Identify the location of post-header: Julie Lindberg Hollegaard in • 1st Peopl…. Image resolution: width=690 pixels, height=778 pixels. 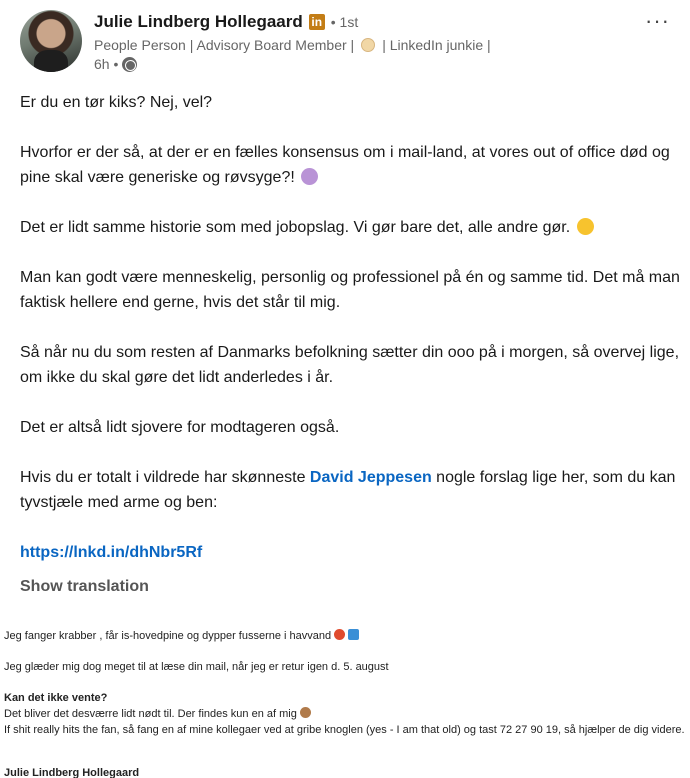
(345, 42).